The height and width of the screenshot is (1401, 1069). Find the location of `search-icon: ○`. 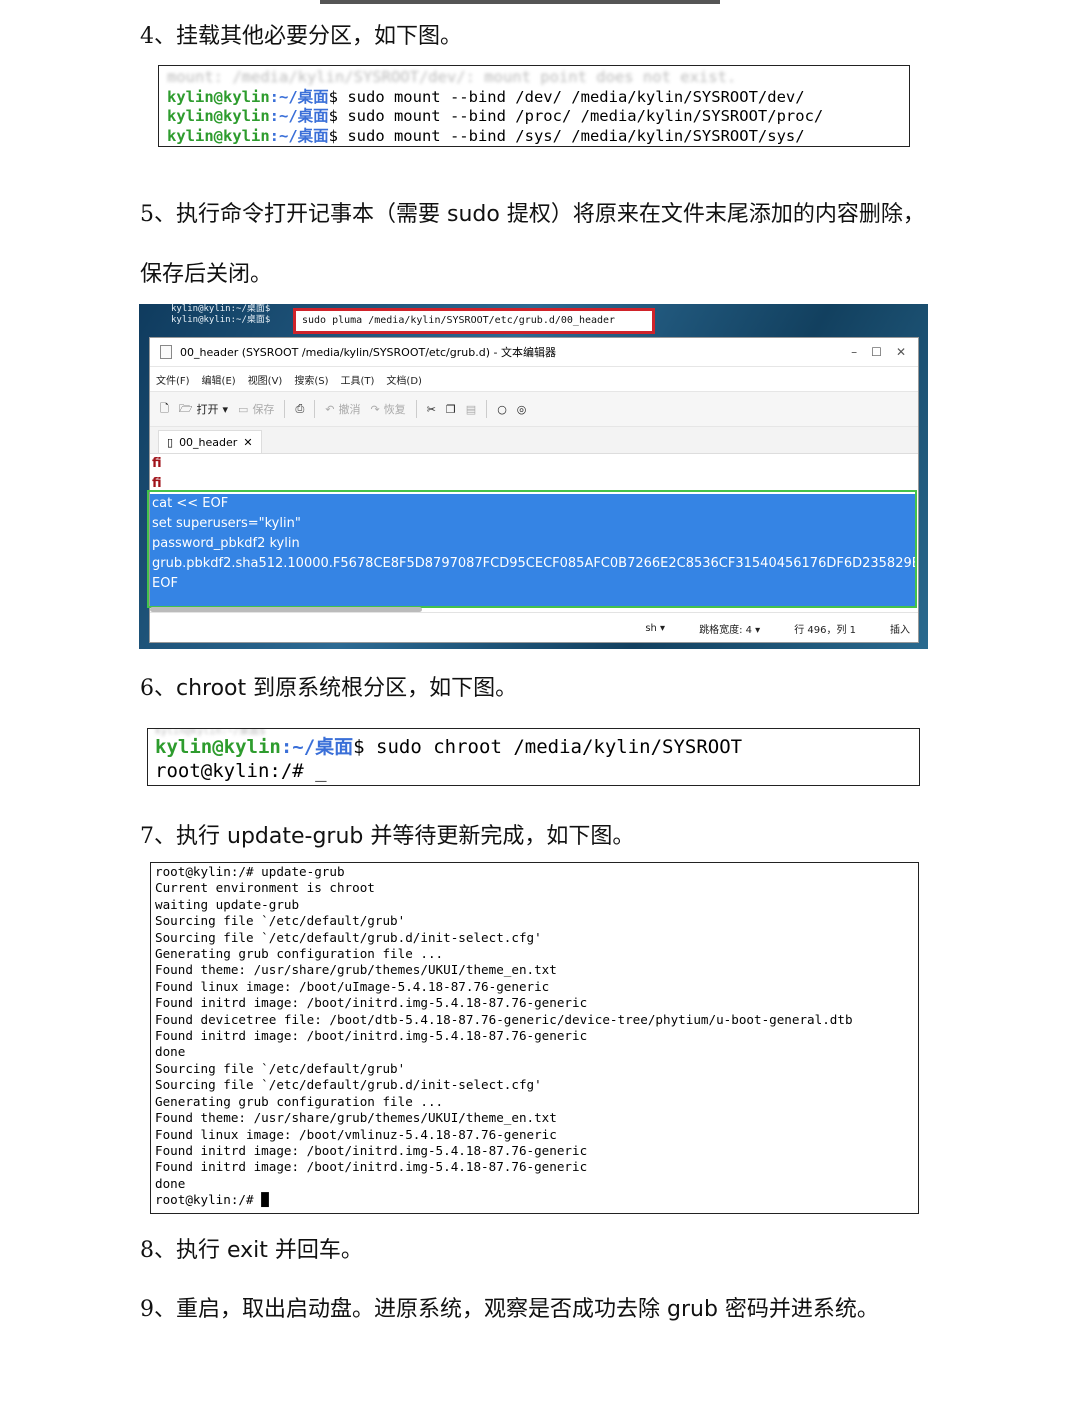

search-icon: ○ is located at coordinates (502, 409).